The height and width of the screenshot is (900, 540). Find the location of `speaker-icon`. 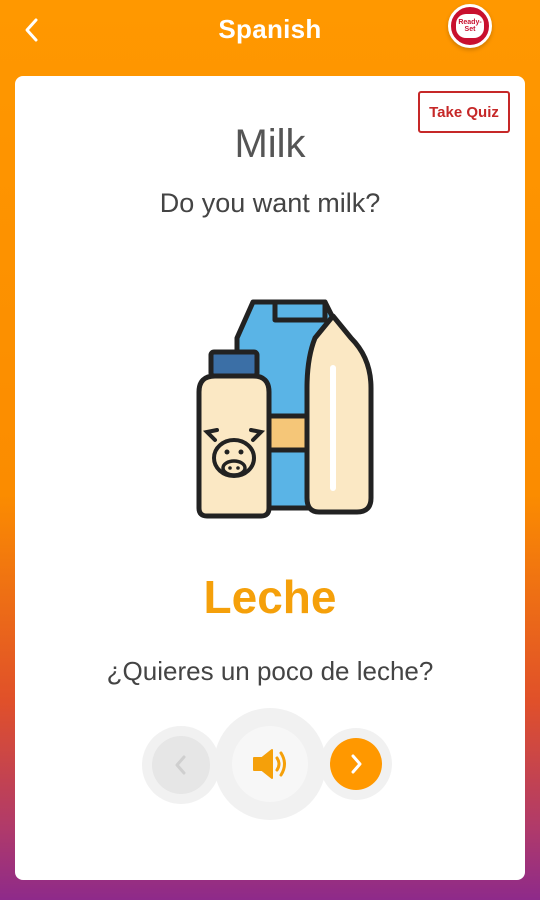

speaker-icon is located at coordinates (269, 764).